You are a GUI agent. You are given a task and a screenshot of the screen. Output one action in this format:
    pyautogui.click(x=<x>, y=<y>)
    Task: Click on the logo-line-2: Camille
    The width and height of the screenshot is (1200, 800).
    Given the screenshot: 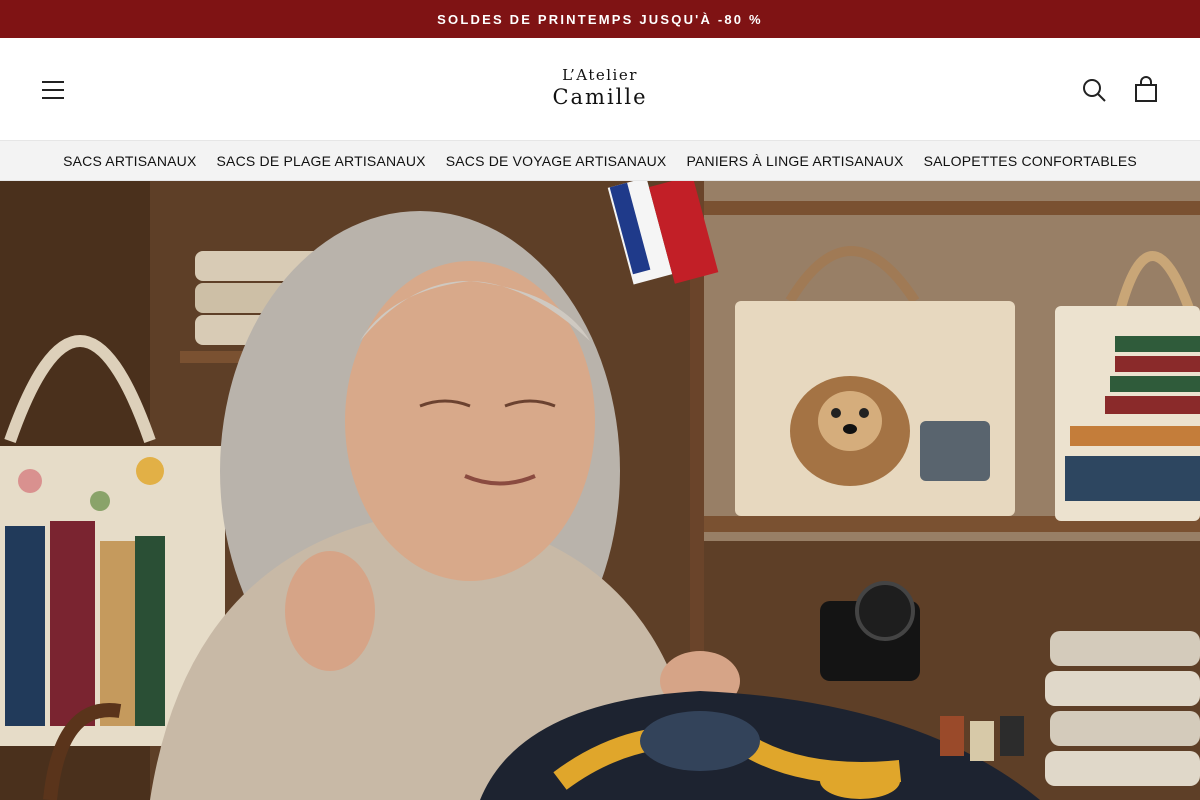 What is the action you would take?
    pyautogui.click(x=600, y=97)
    